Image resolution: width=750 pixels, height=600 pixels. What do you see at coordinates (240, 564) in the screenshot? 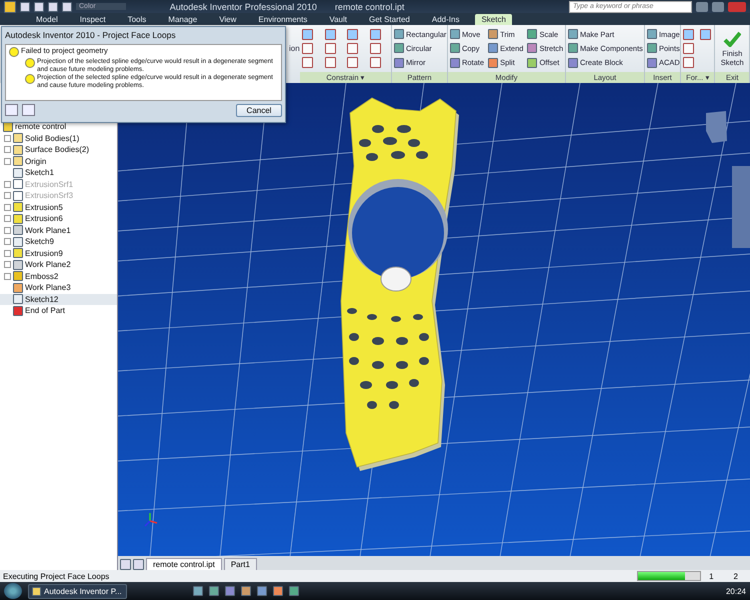
I see `document-tab: Part1` at bounding box center [240, 564].